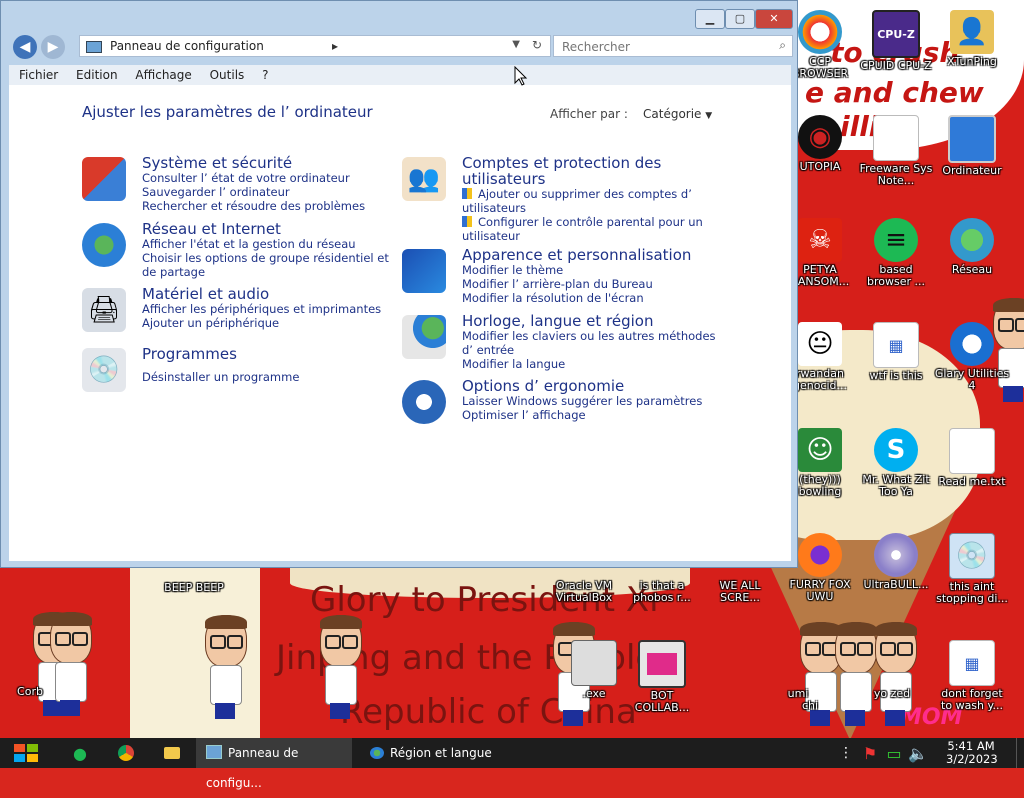  I want to click on category-title: Réseau et Internet, so click(272, 229).